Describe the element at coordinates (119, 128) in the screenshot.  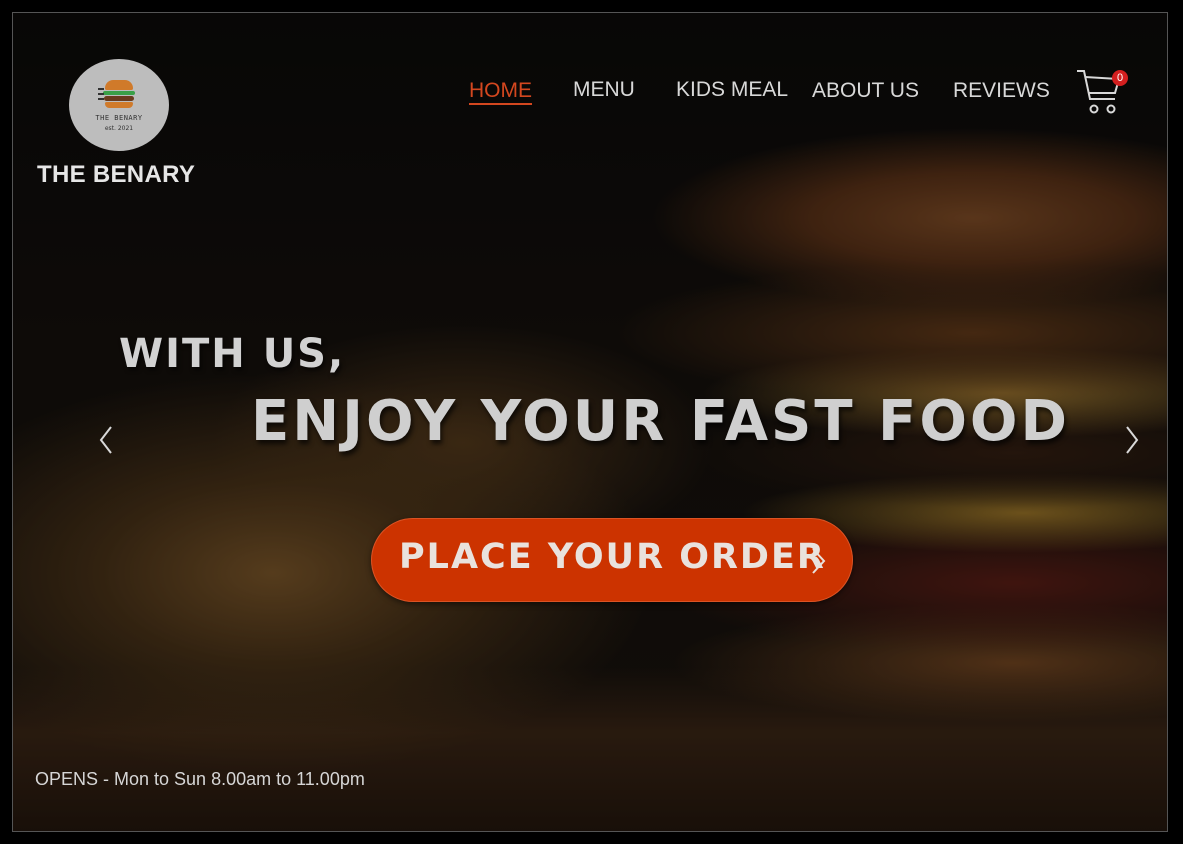
I see `logo-est: est. 2021` at that location.